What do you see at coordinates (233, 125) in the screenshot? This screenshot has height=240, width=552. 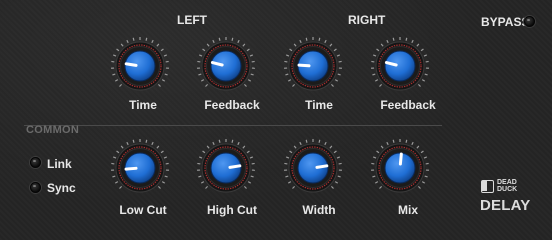 I see `section-divider` at bounding box center [233, 125].